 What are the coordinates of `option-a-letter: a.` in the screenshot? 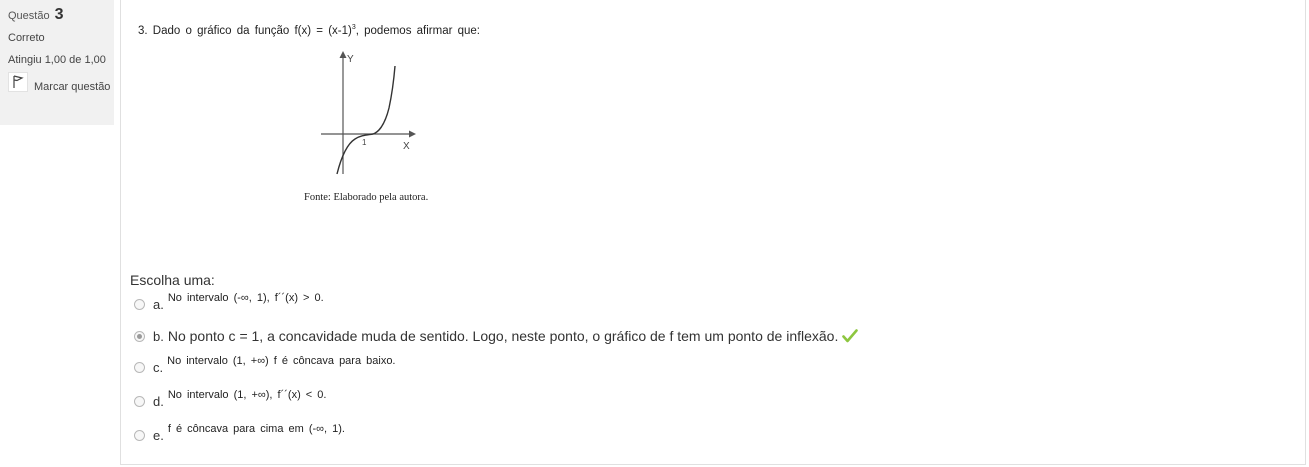 It's located at (158, 304).